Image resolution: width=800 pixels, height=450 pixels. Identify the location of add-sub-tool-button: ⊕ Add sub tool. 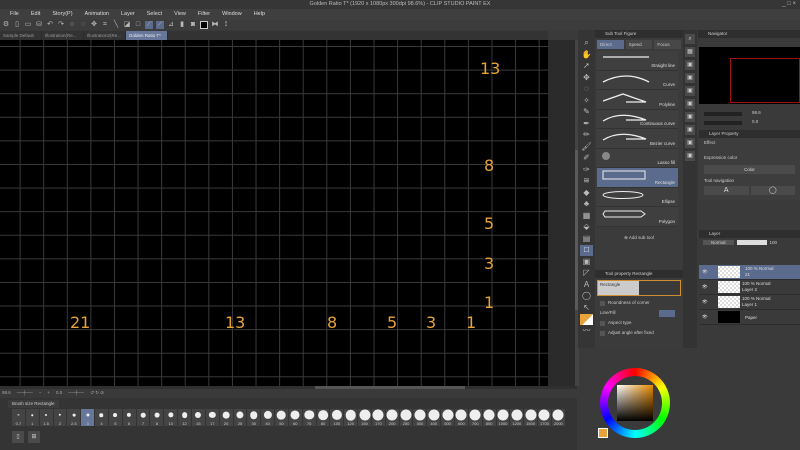
(639, 238).